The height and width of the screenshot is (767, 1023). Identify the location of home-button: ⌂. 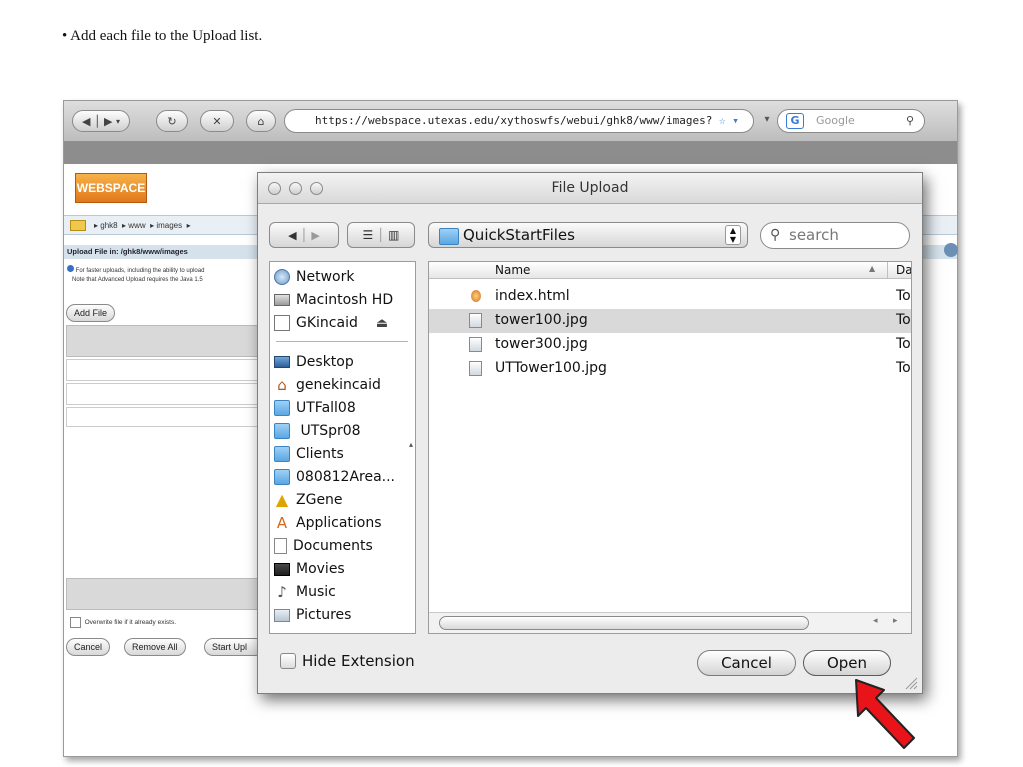
(261, 121).